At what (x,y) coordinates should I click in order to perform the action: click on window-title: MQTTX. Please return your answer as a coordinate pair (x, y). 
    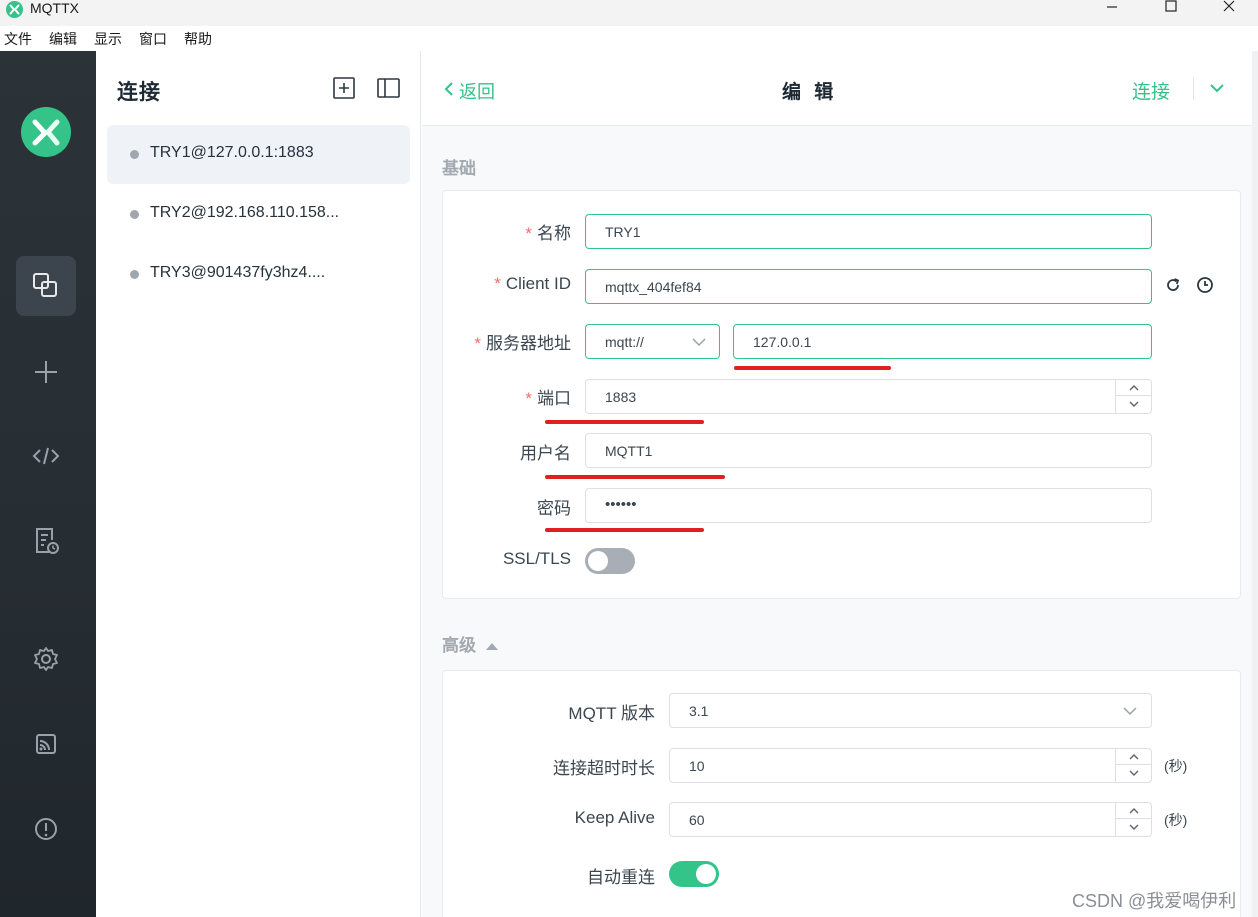
    Looking at the image, I should click on (54, 8).